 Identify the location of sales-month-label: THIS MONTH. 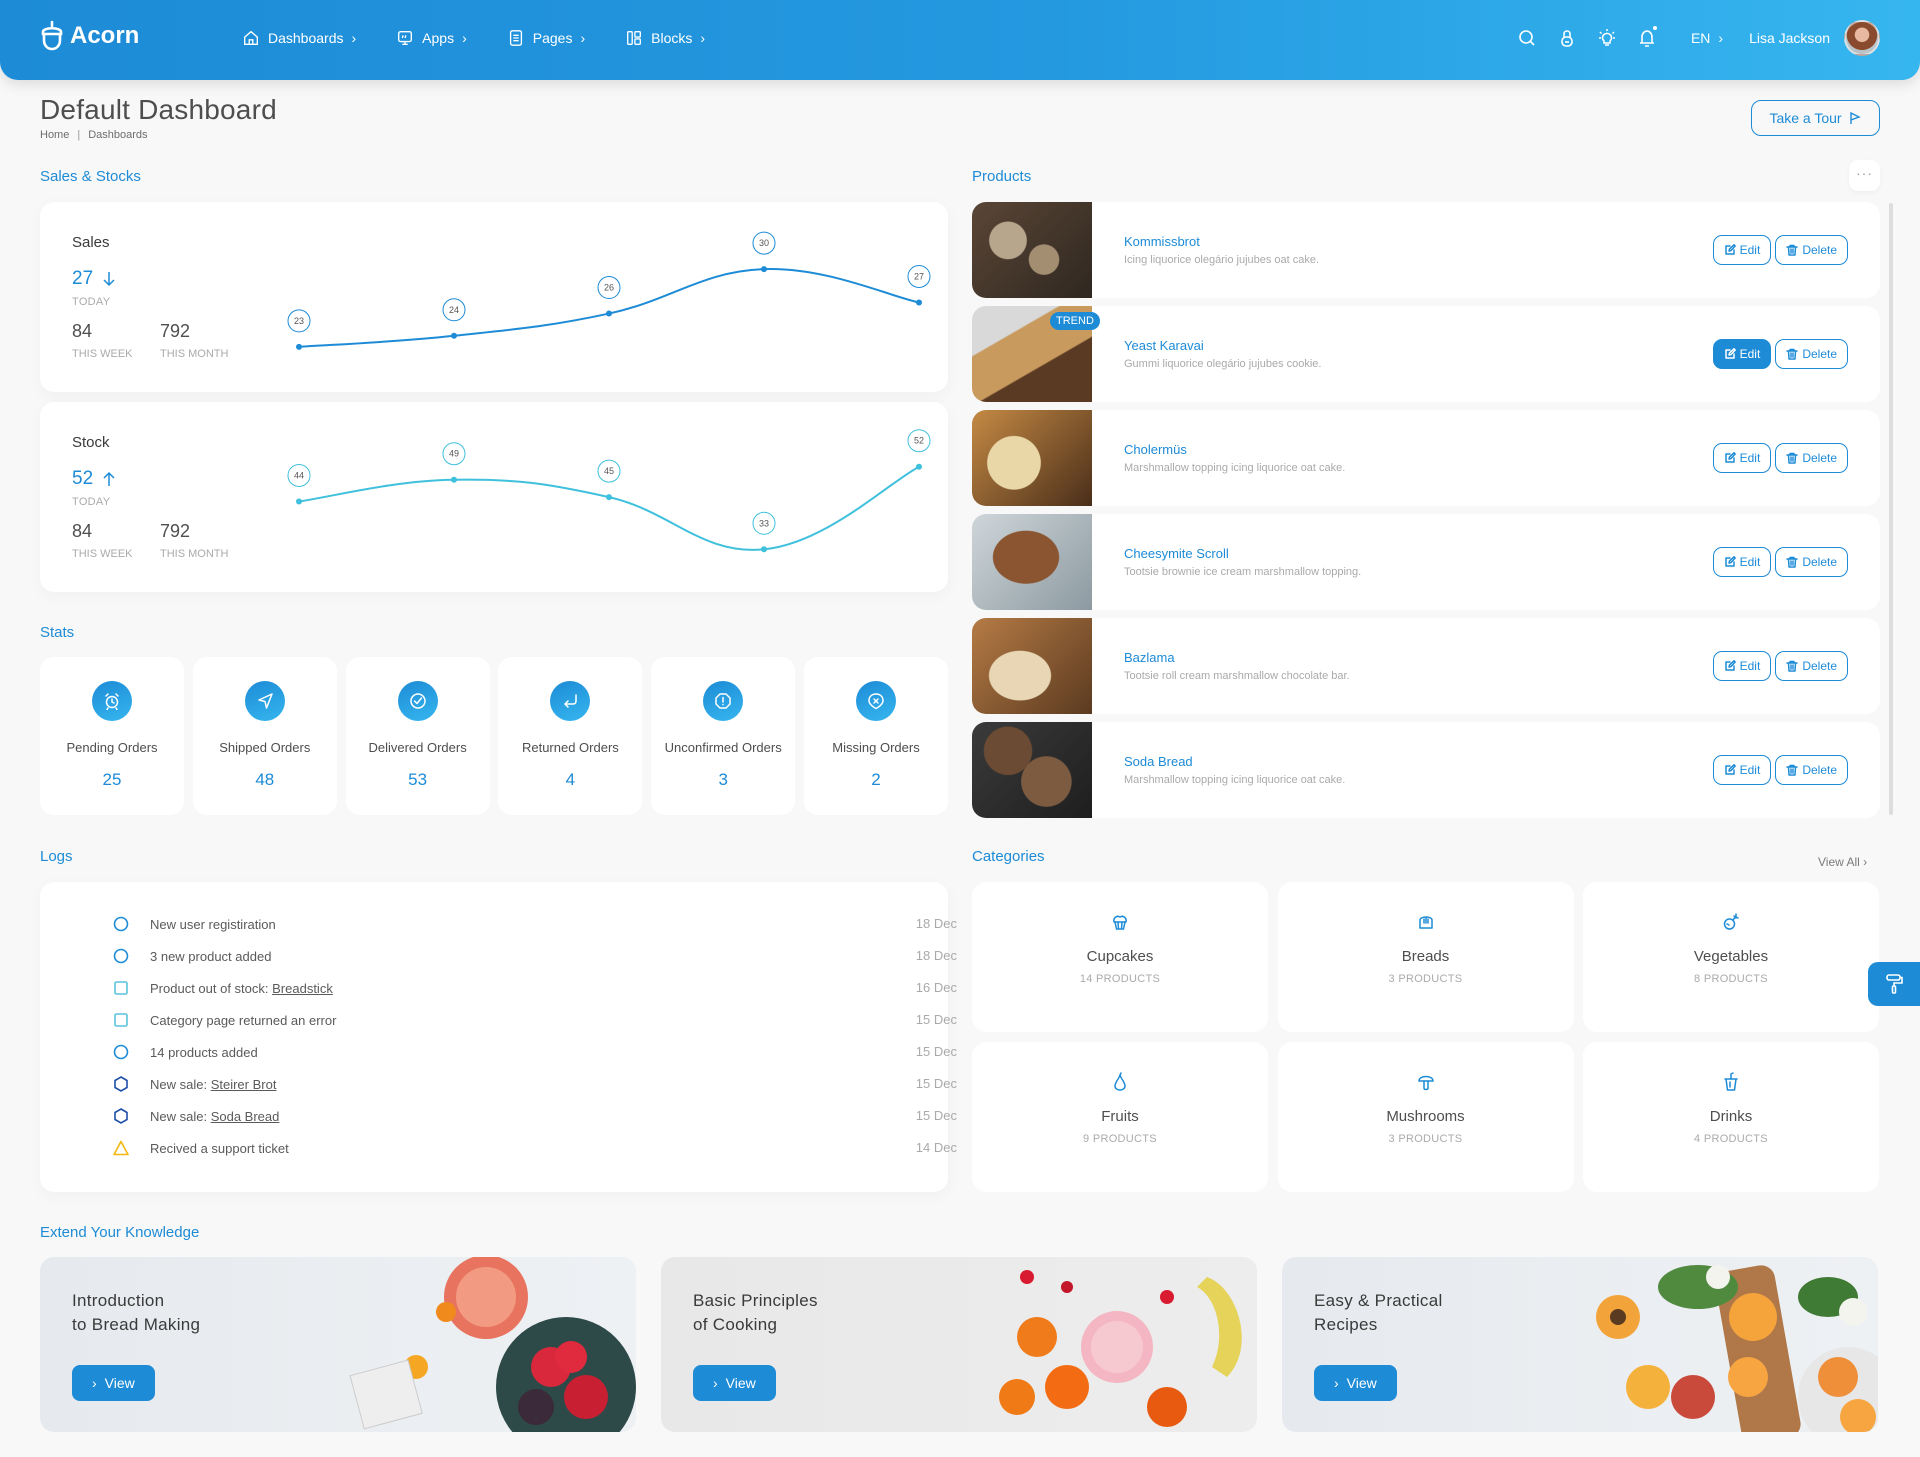
(194, 354).